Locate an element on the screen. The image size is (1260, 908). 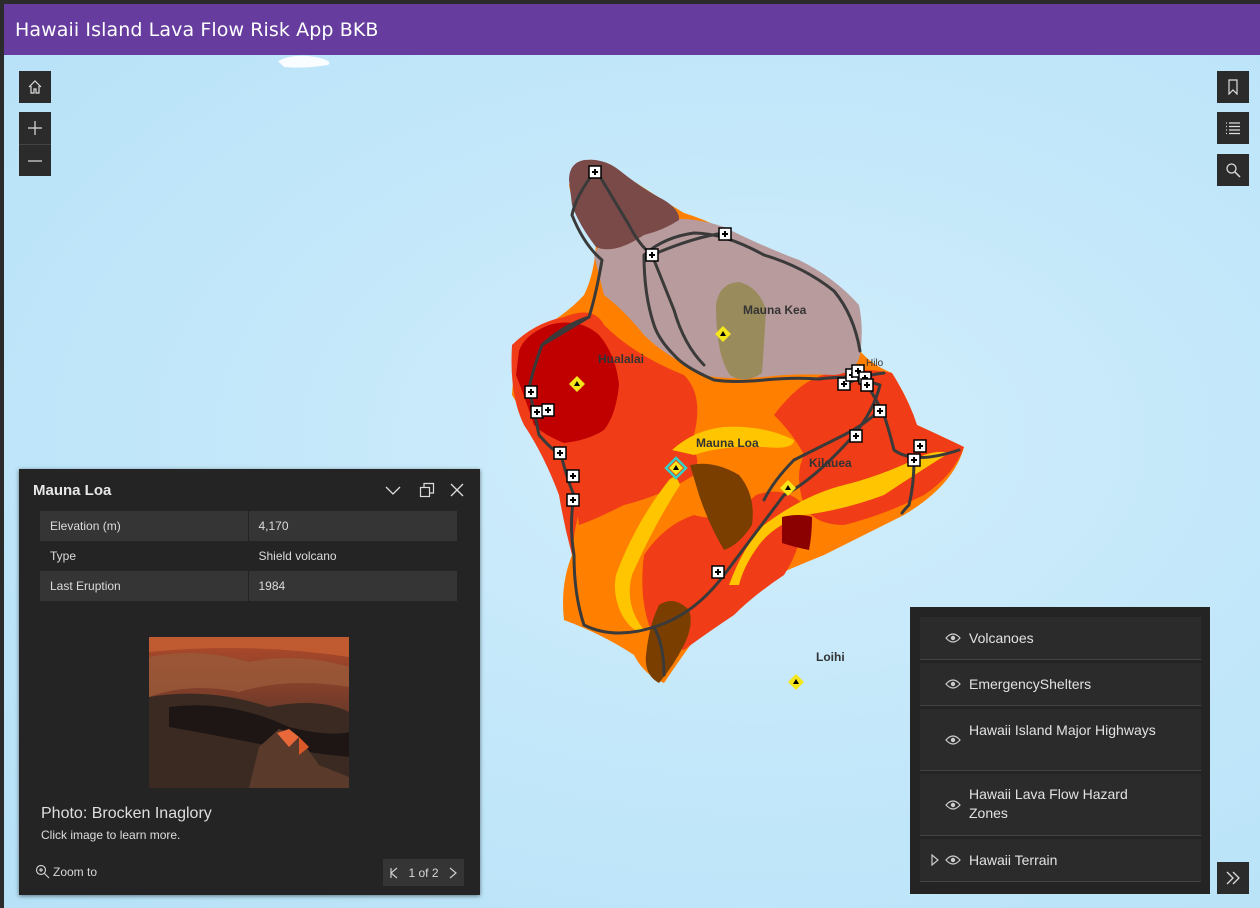
table-row: Last Eruption 1984 is located at coordinates (248, 586).